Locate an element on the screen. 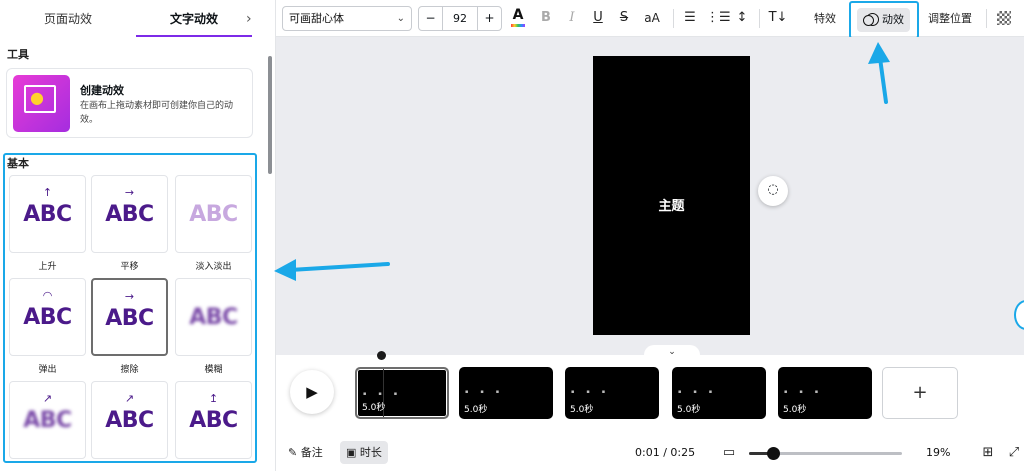  tab-text-animation: 文字动效 is located at coordinates (194, 19).